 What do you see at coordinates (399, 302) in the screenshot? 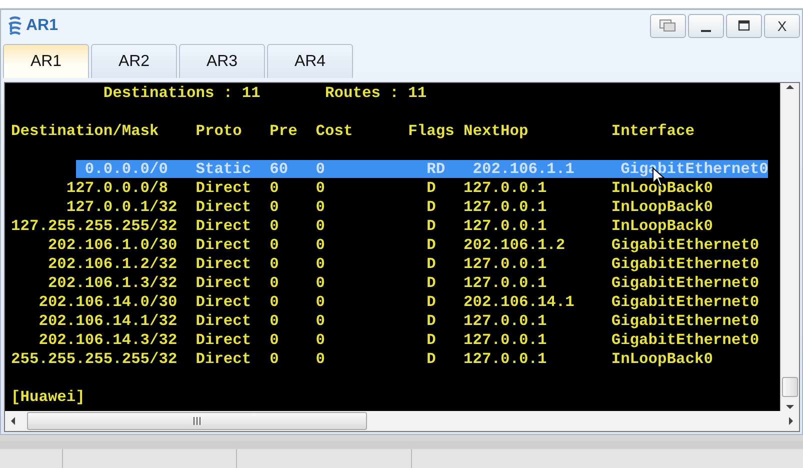
I see `terminal-line: 202.106.14.0/30 Direct 0 0 D 202.106.14.1 GigabitEthernet0` at bounding box center [399, 302].